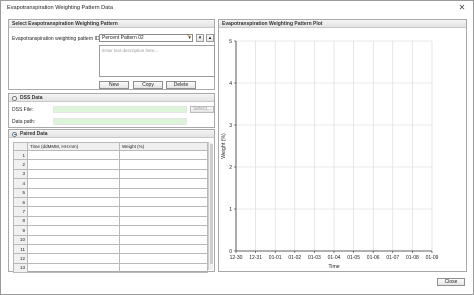  What do you see at coordinates (20, 155) in the screenshot?
I see `row-number: 1` at bounding box center [20, 155].